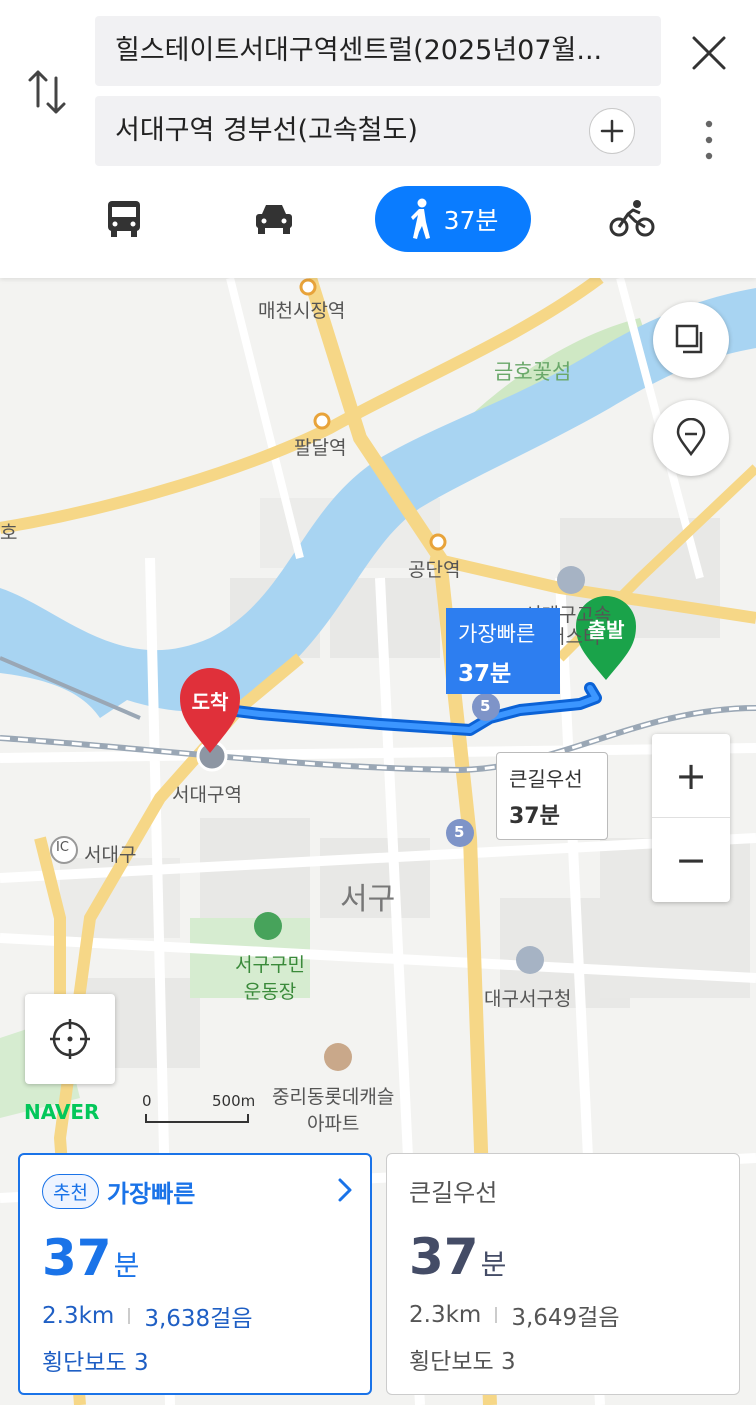 This screenshot has height=1405, width=756. I want to click on scale-zero: 0, so click(147, 1101).